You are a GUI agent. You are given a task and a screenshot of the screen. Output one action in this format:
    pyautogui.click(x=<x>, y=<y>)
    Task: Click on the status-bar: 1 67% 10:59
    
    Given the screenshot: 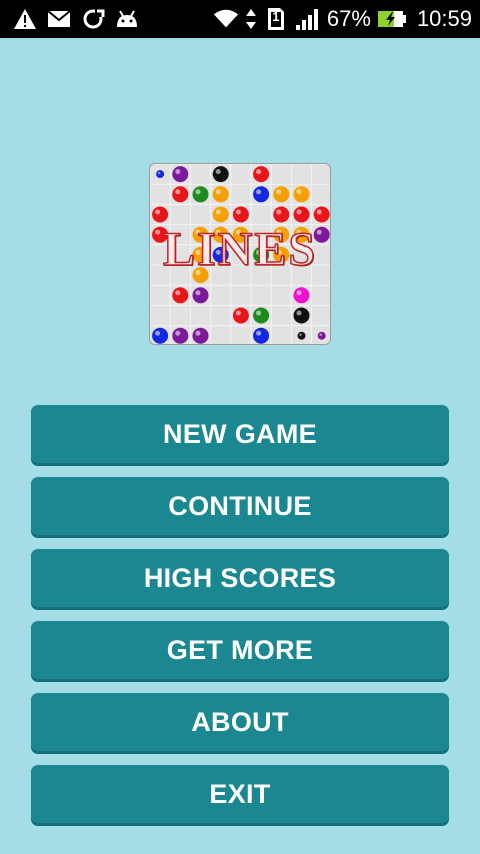 What is the action you would take?
    pyautogui.click(x=240, y=19)
    